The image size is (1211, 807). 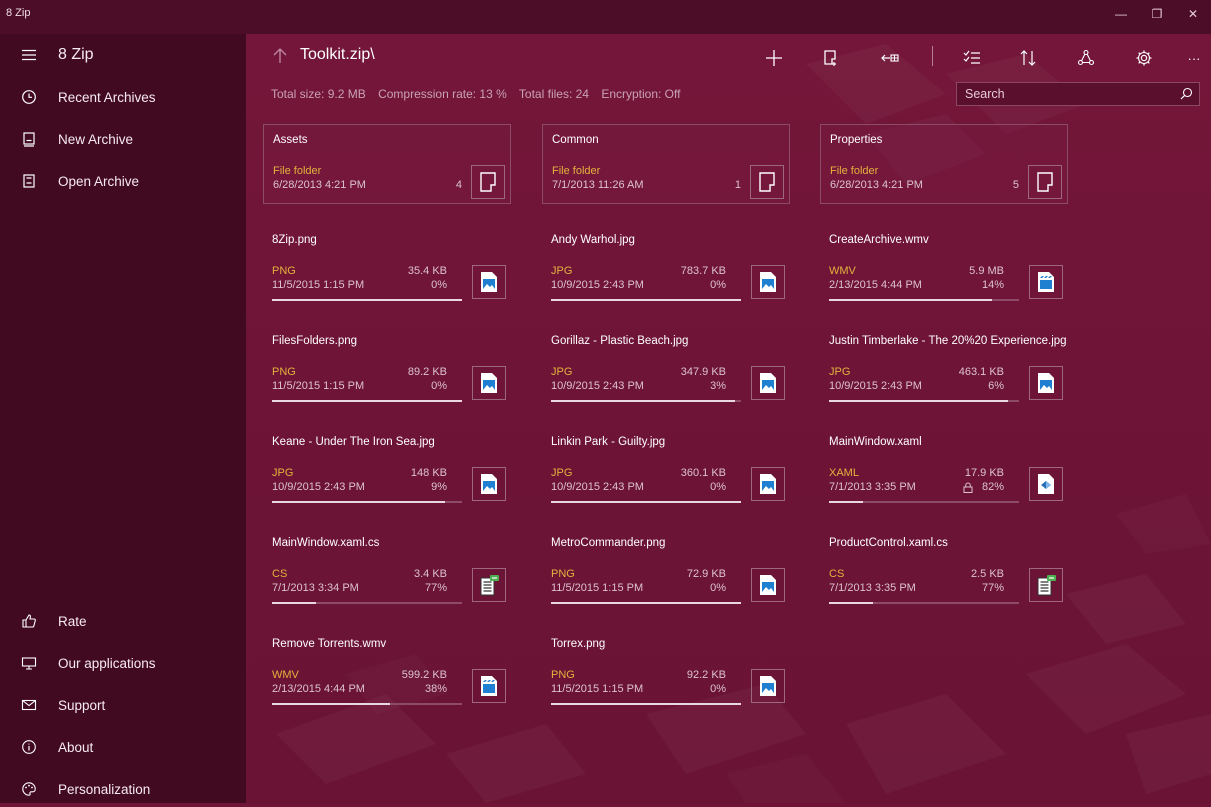 I want to click on folder-card-common: Common File folder 7/1/2013 11:26 AM 1, so click(x=666, y=164).